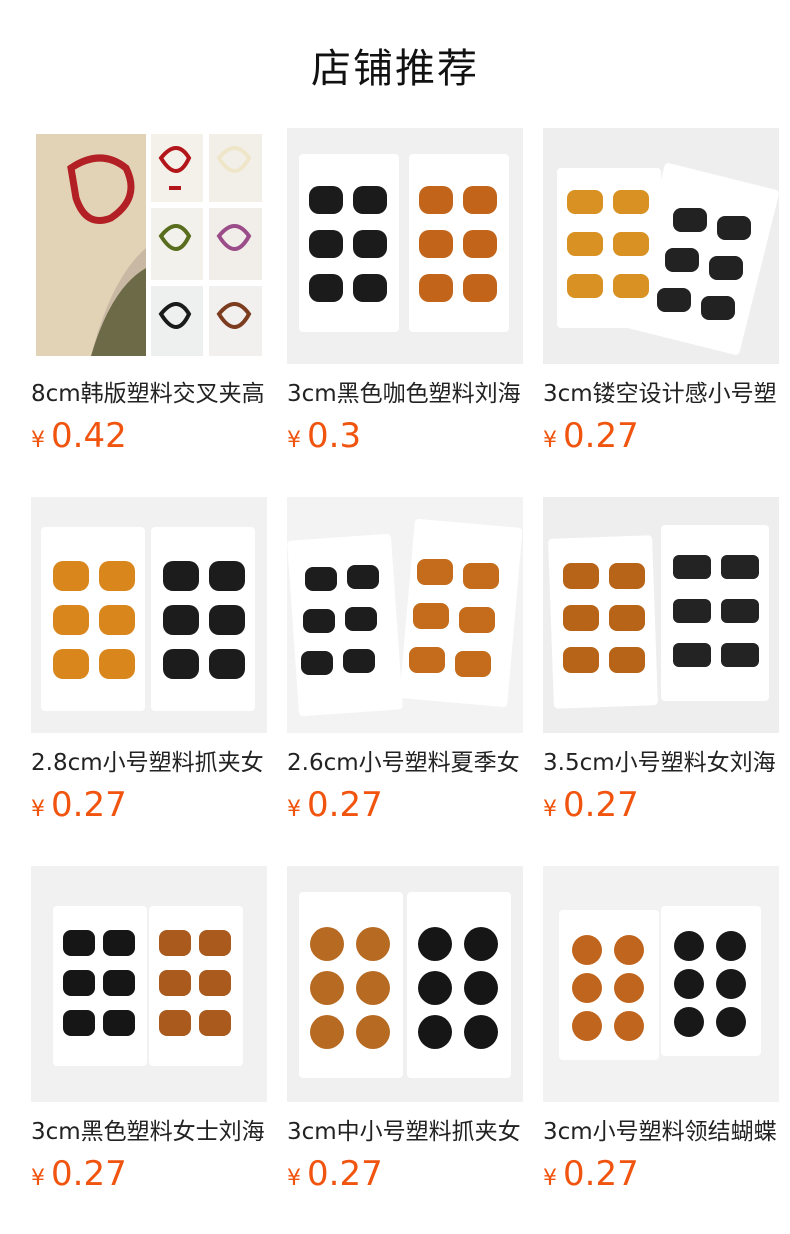  What do you see at coordinates (405, 763) in the screenshot?
I see `product-name: 2.6cm小号塑料夏季女` at bounding box center [405, 763].